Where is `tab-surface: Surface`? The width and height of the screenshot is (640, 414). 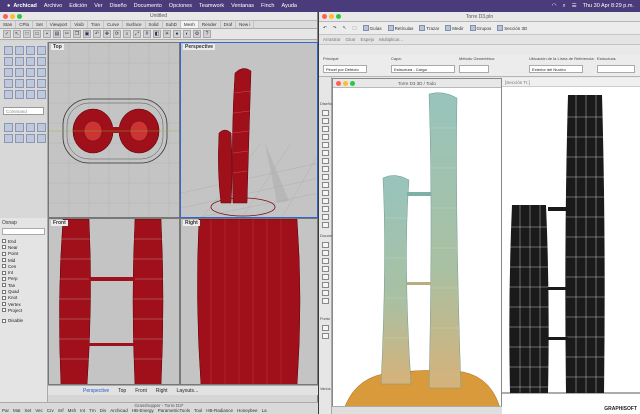 tab-surface: Surface is located at coordinates (134, 24).